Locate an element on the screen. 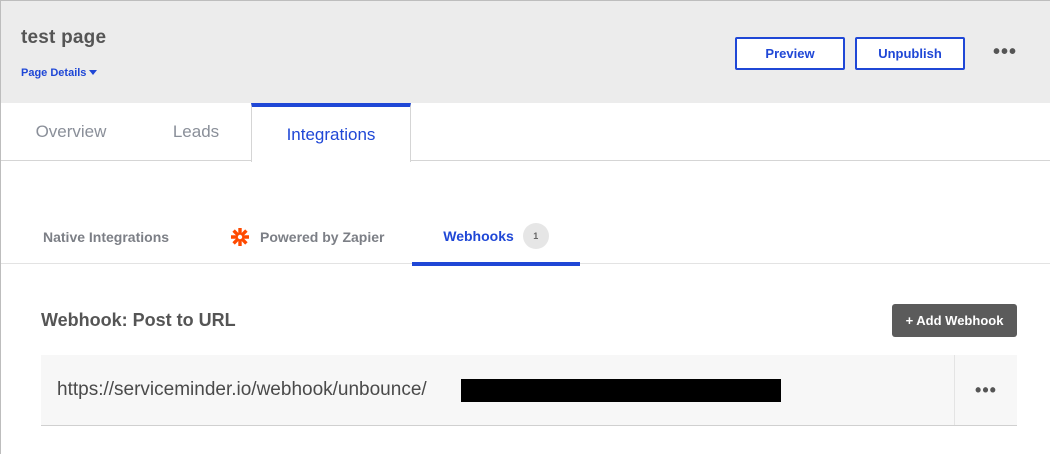 The image size is (1050, 454). subtab-webhooks: Webhooks 1 is located at coordinates (496, 238).